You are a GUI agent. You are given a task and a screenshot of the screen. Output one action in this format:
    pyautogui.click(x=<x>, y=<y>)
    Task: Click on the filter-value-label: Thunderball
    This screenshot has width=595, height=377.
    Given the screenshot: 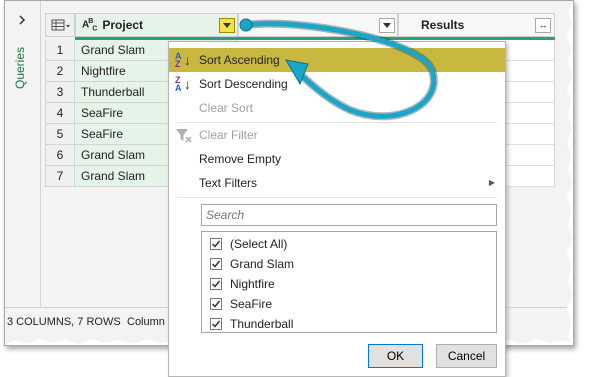 What is the action you would take?
    pyautogui.click(x=262, y=324)
    